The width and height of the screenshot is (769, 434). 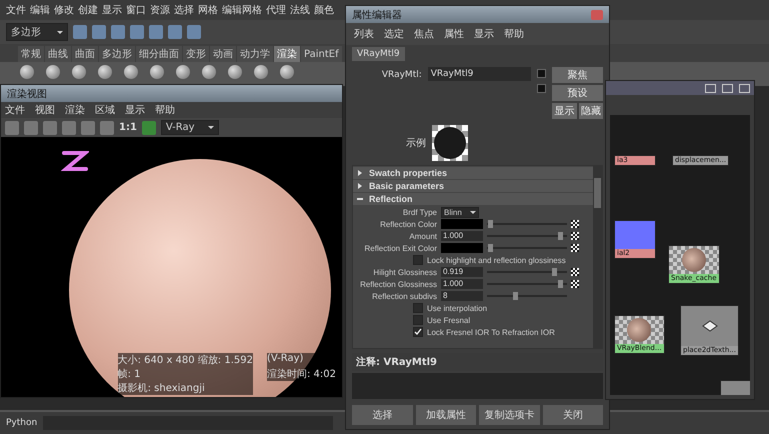 I want to click on dialog-button: 复制选项卡, so click(x=509, y=415).